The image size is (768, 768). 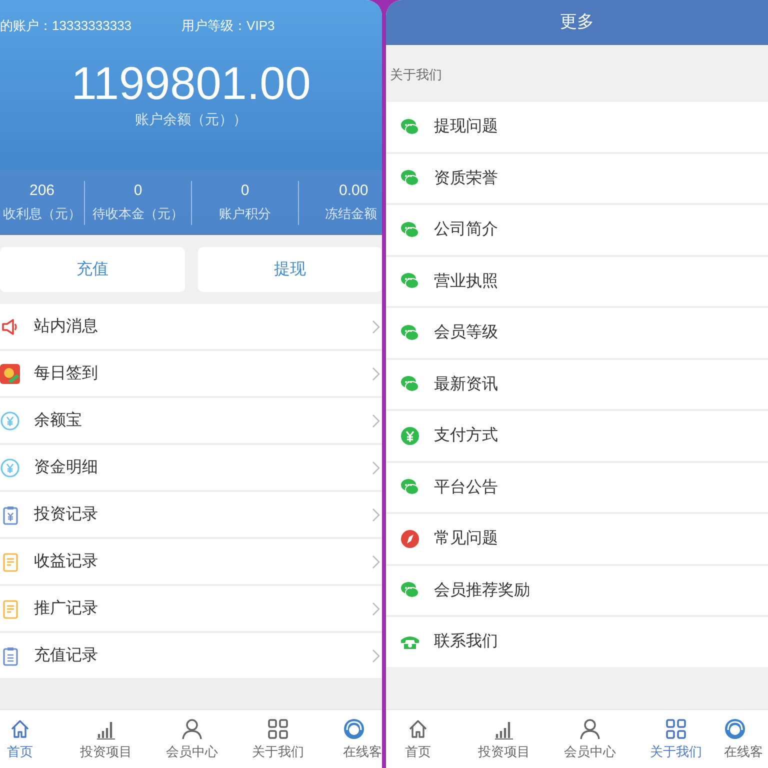 What do you see at coordinates (191, 120) in the screenshot?
I see `balance-label: 账户余额（元））` at bounding box center [191, 120].